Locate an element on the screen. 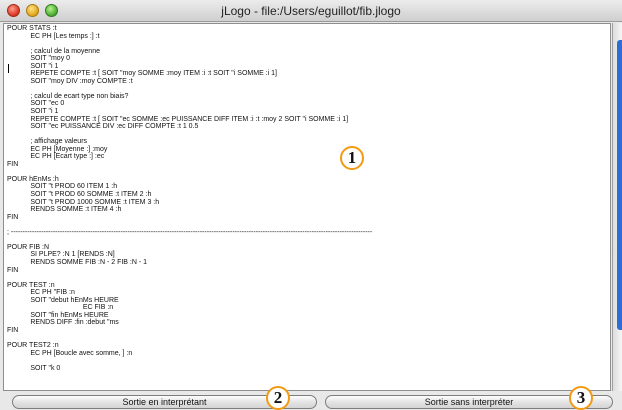 Image resolution: width=622 pixels, height=410 pixels. code-line: EC PH "FIB :n is located at coordinates (41, 293).